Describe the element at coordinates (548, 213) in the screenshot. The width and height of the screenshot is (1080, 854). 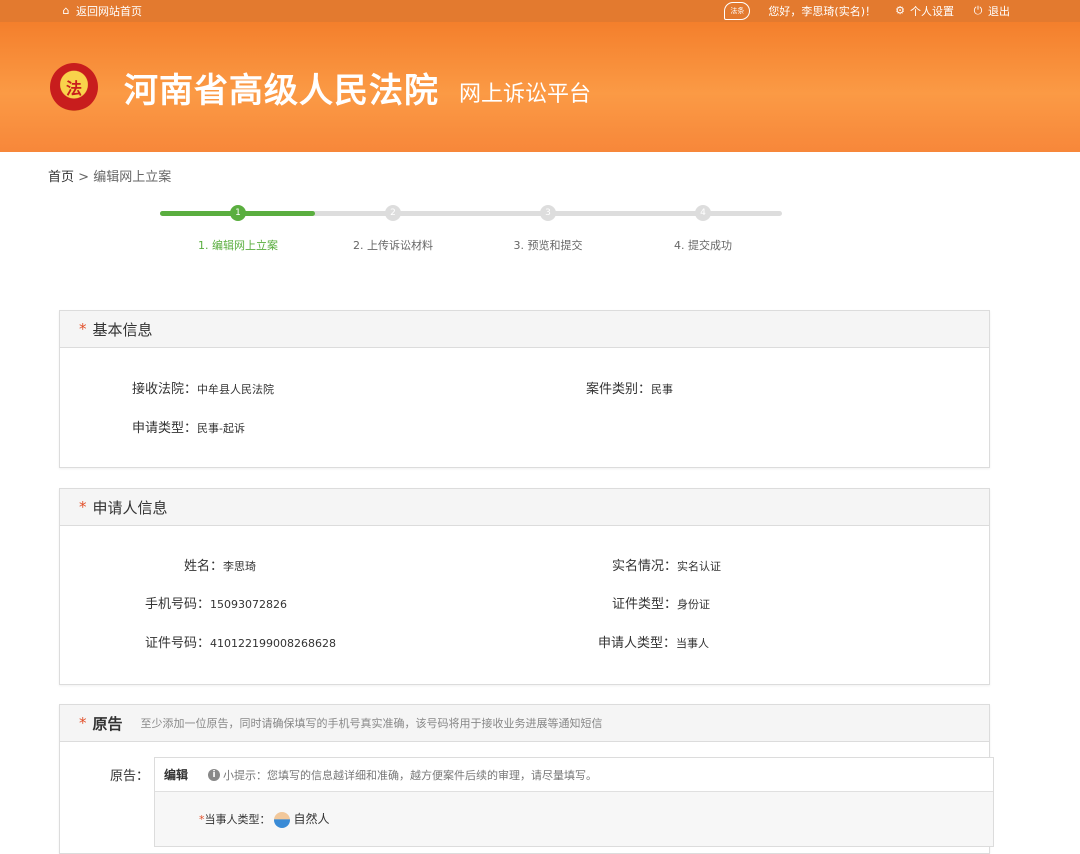
I see `step-3-dot: 3` at that location.